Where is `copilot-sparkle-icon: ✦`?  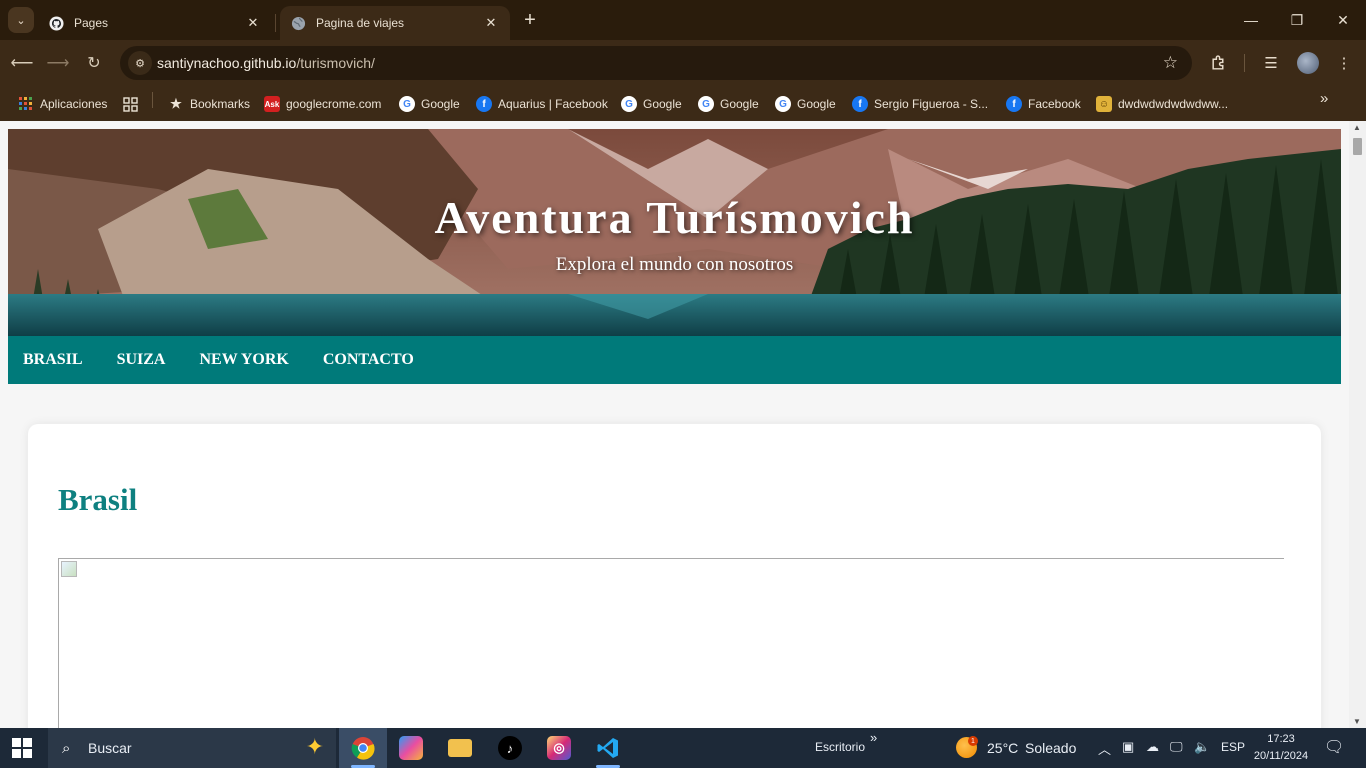
copilot-sparkle-icon: ✦ is located at coordinates (314, 746).